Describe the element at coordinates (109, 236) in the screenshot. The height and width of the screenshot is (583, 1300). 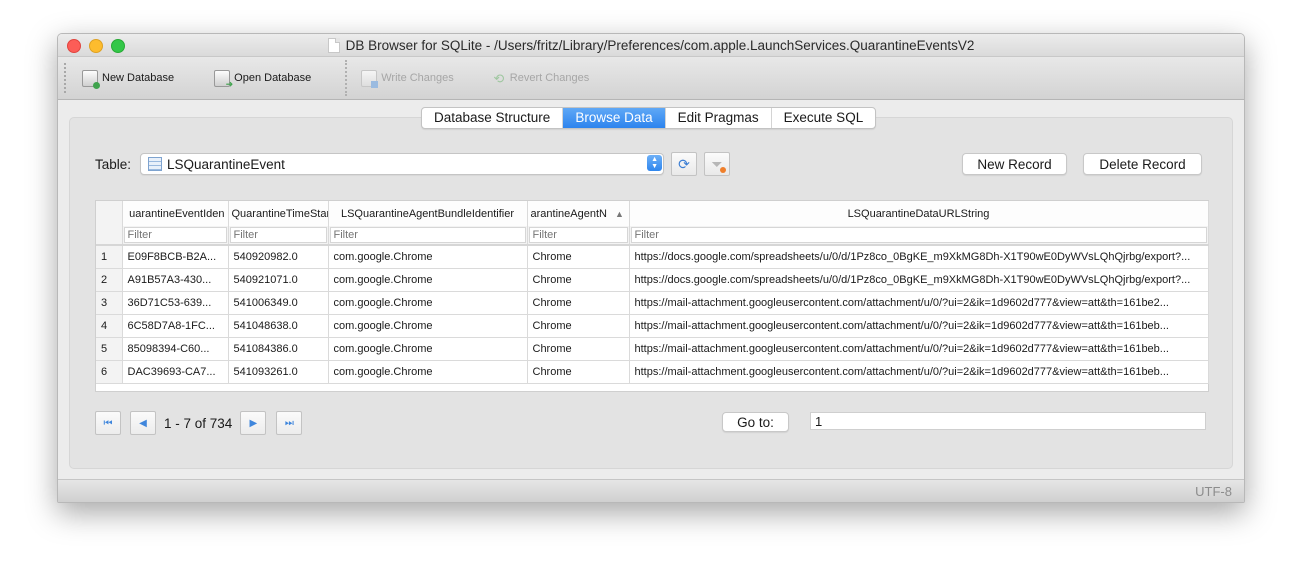
I see `filter-corner` at that location.